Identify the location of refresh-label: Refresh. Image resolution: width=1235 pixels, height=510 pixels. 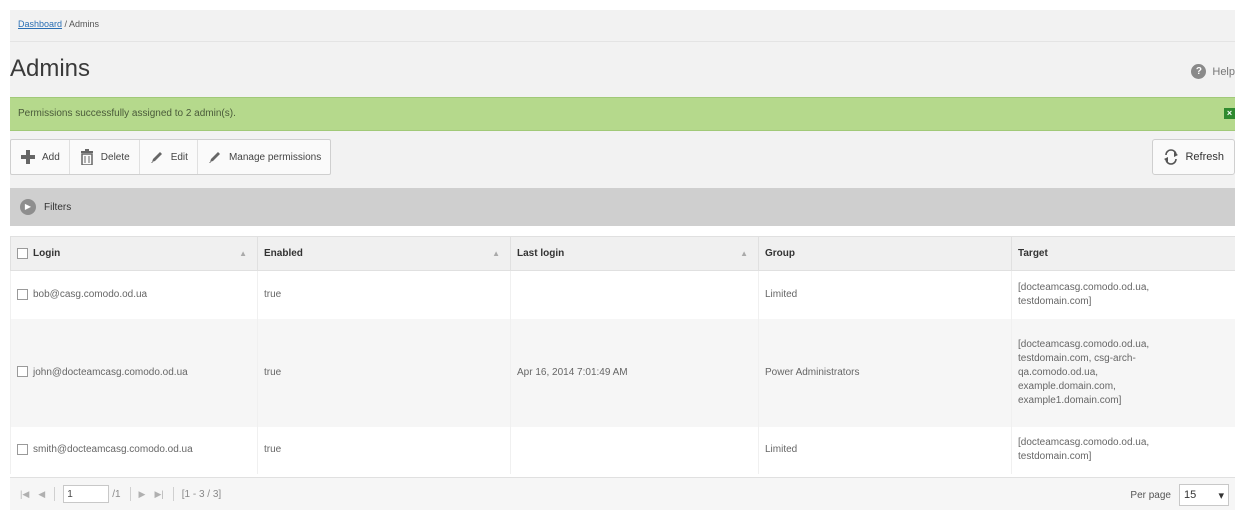
(1204, 157).